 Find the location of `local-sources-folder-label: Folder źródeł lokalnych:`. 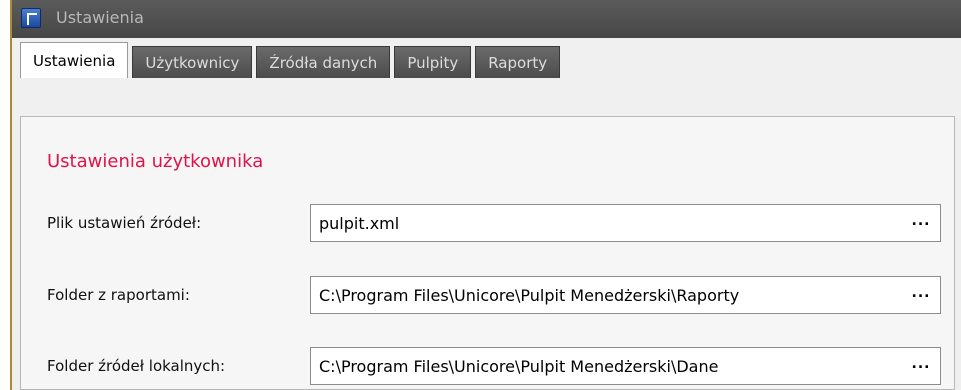

local-sources-folder-label: Folder źródeł lokalnych: is located at coordinates (136, 366).